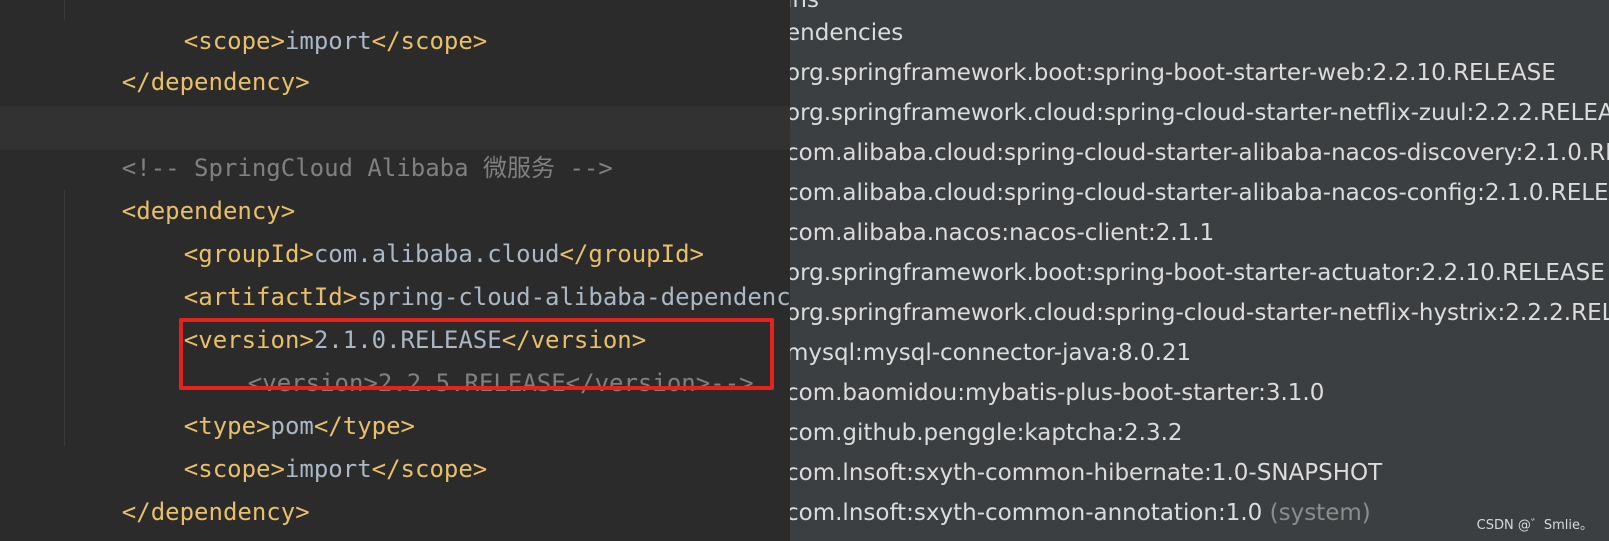 The height and width of the screenshot is (541, 1609). What do you see at coordinates (990, 353) in the screenshot?
I see `dependency-item: mysql:mysql-connector-java:8.0.21` at bounding box center [990, 353].